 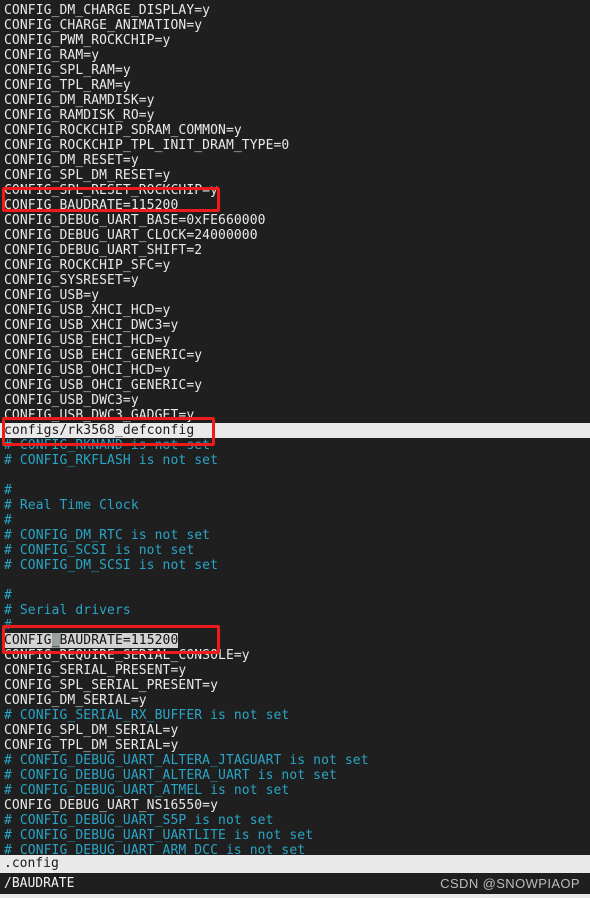 I want to click on buffer-line: CONFIG_USB_XHCI_HCD=y, so click(x=87, y=310).